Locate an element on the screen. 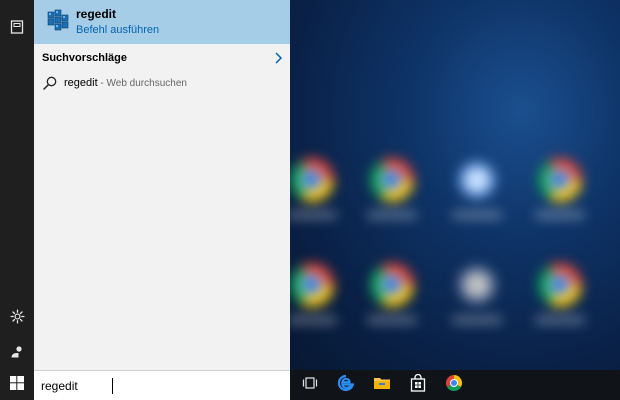  start-left-rail is located at coordinates (17, 185).